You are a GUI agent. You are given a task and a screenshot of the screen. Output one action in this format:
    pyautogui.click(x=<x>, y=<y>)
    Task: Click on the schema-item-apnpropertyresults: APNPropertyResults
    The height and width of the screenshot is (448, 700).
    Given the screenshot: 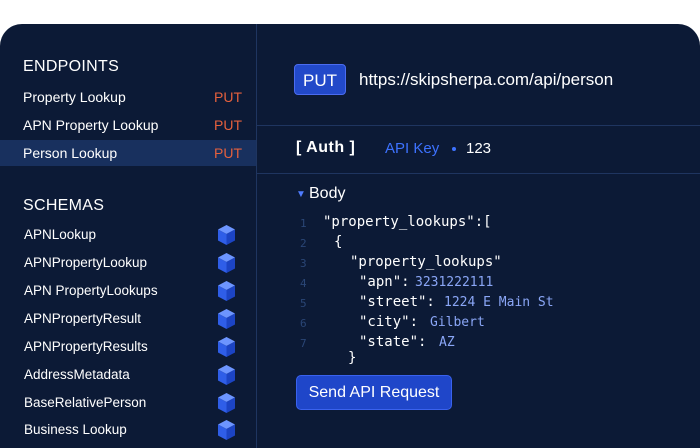 What is the action you would take?
    pyautogui.click(x=128, y=347)
    